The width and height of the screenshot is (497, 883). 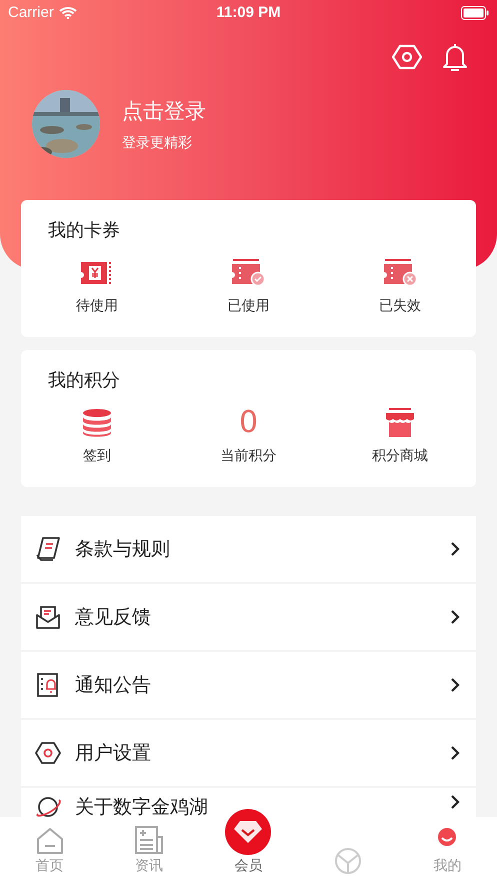 What do you see at coordinates (248, 617) in the screenshot?
I see `menu-item: 意见反馈` at bounding box center [248, 617].